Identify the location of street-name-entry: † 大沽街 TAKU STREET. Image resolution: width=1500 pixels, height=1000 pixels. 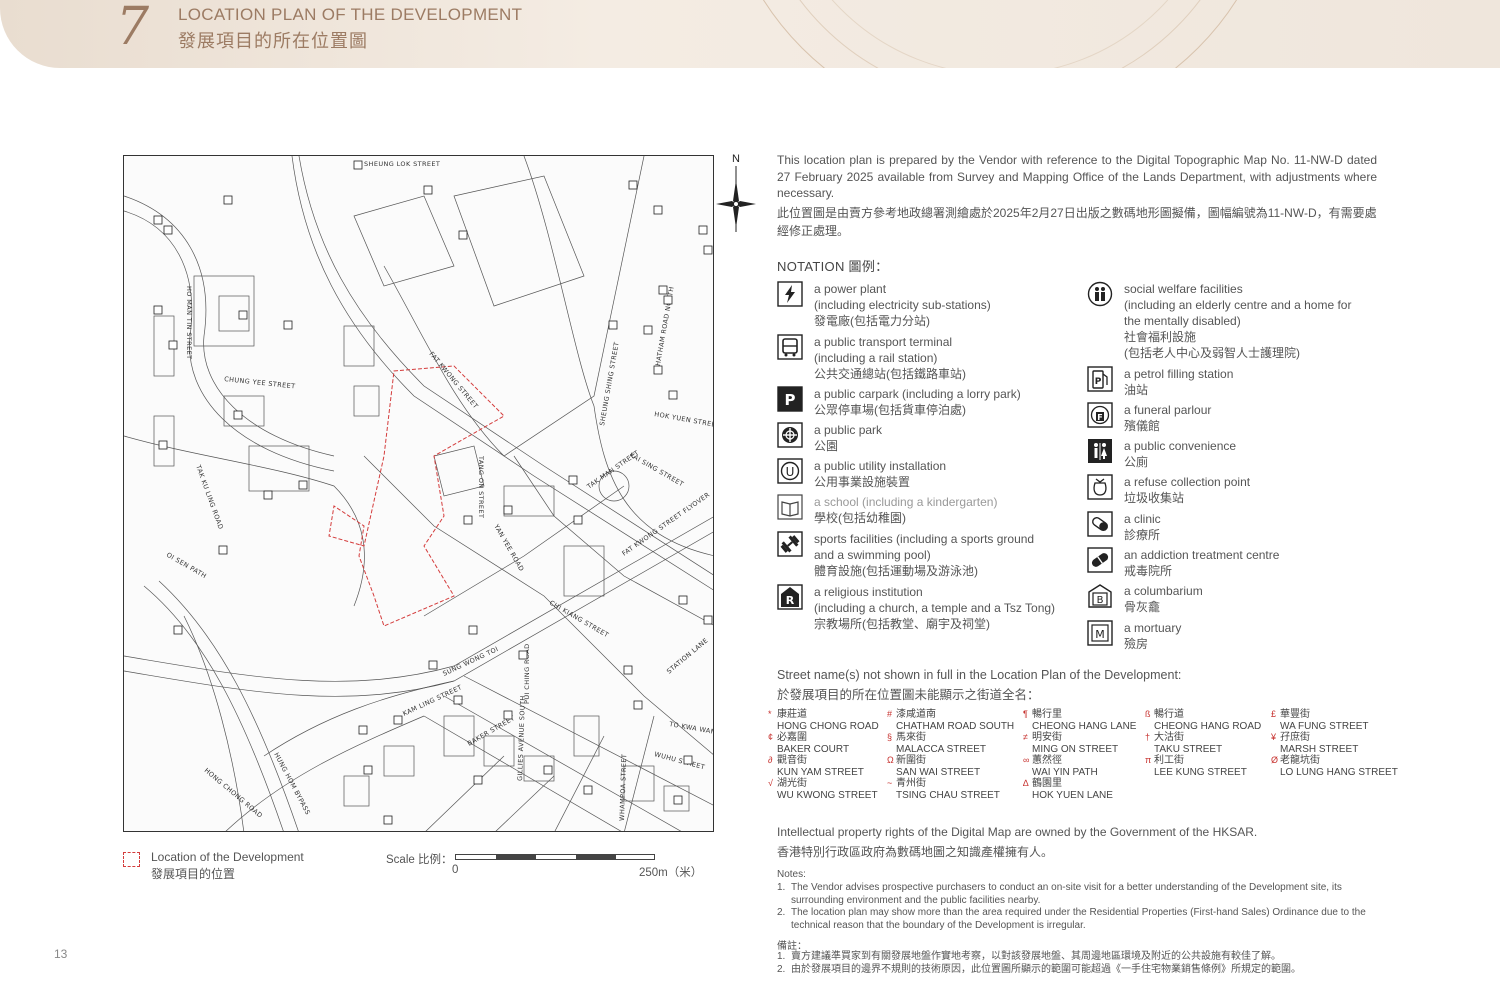
(1184, 743).